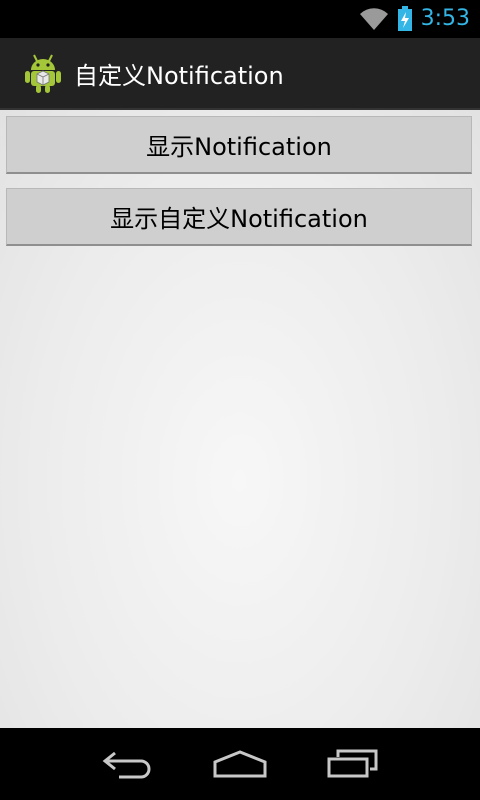  I want to click on back-icon, so click(127, 764).